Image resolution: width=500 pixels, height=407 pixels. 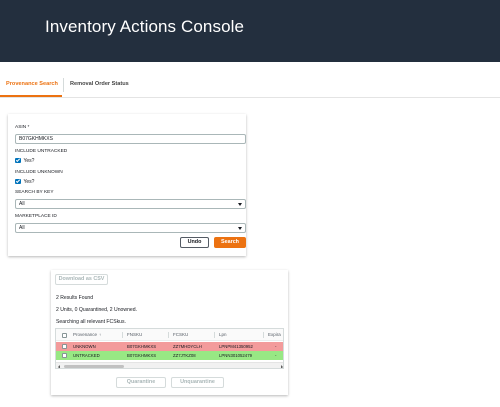 What do you see at coordinates (145, 26) in the screenshot?
I see `app-title: Inventory Actions Console` at bounding box center [145, 26].